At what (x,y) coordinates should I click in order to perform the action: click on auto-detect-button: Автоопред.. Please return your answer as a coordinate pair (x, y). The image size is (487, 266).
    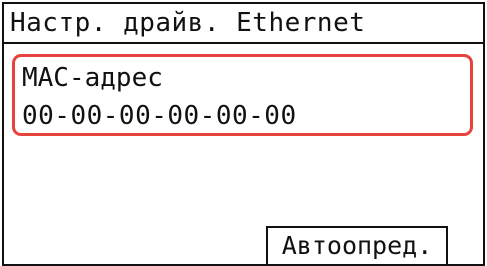
    Looking at the image, I should click on (357, 245).